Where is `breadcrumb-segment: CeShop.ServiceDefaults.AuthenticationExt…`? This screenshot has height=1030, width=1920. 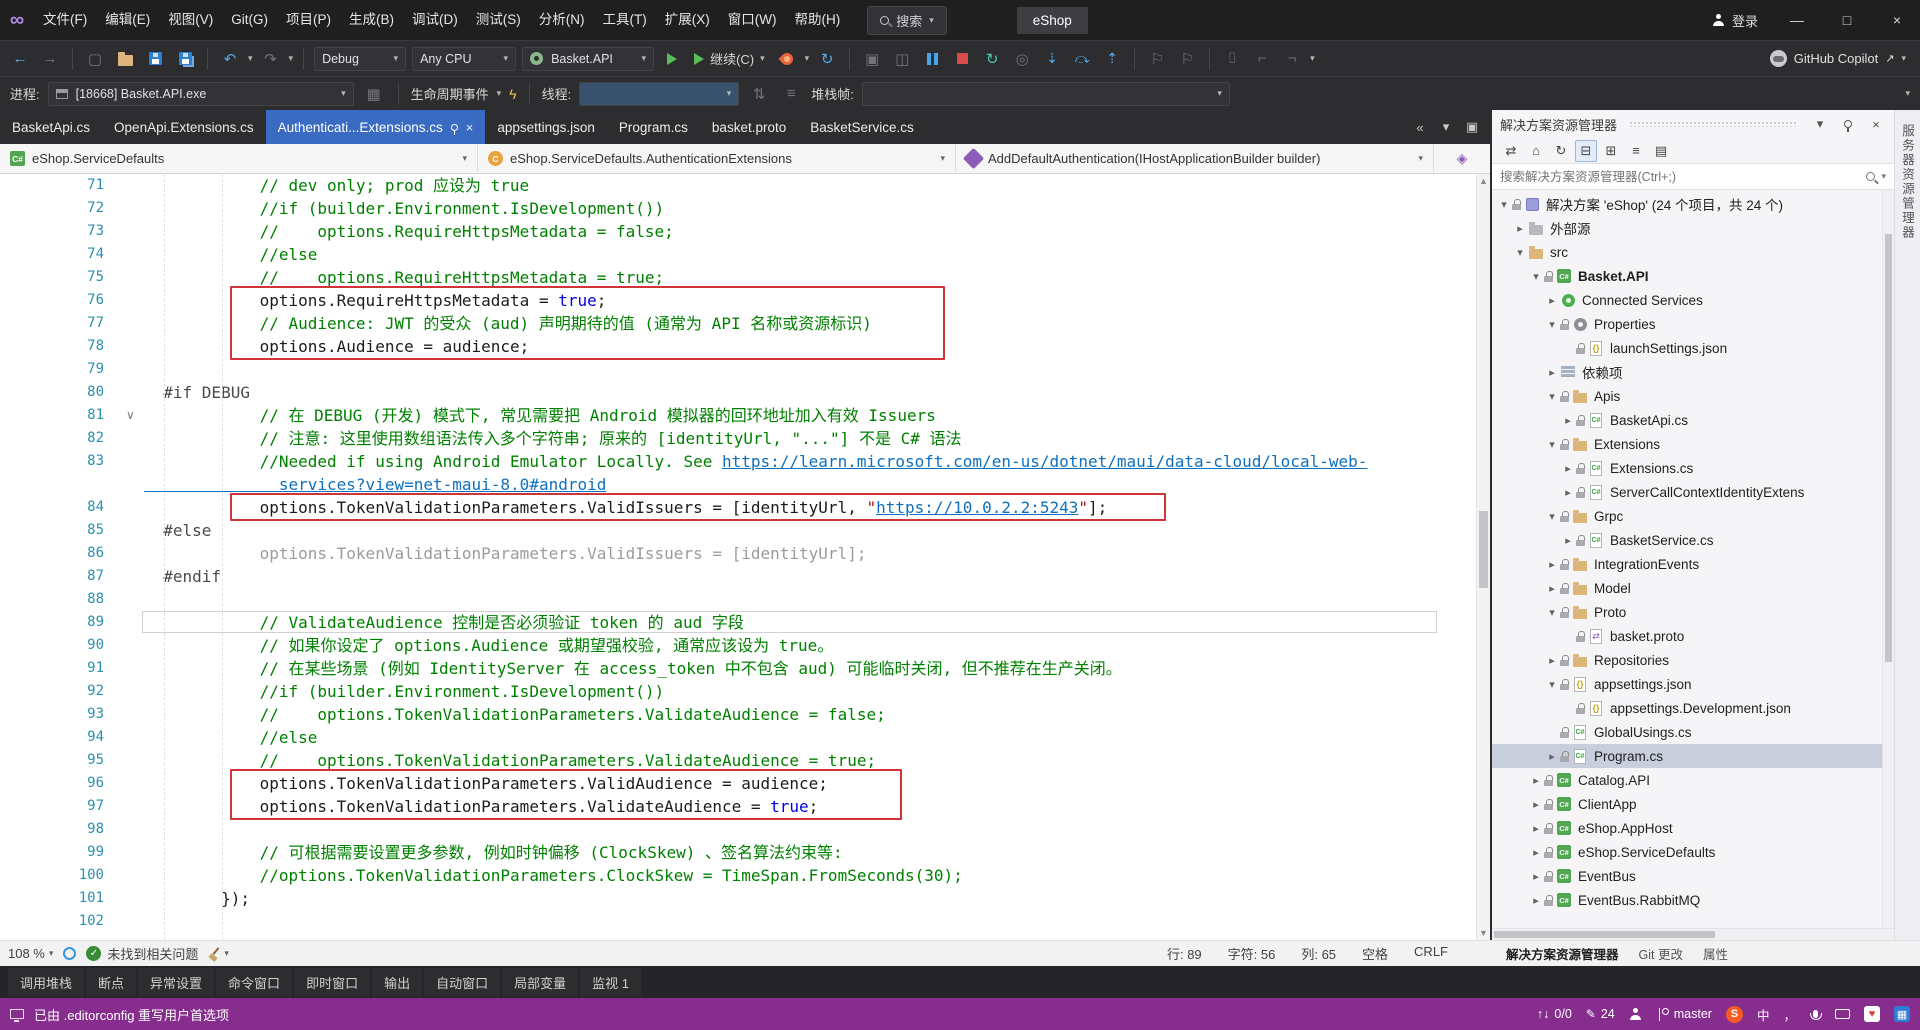 breadcrumb-segment: CeShop.ServiceDefaults.AuthenticationExt… is located at coordinates (717, 158).